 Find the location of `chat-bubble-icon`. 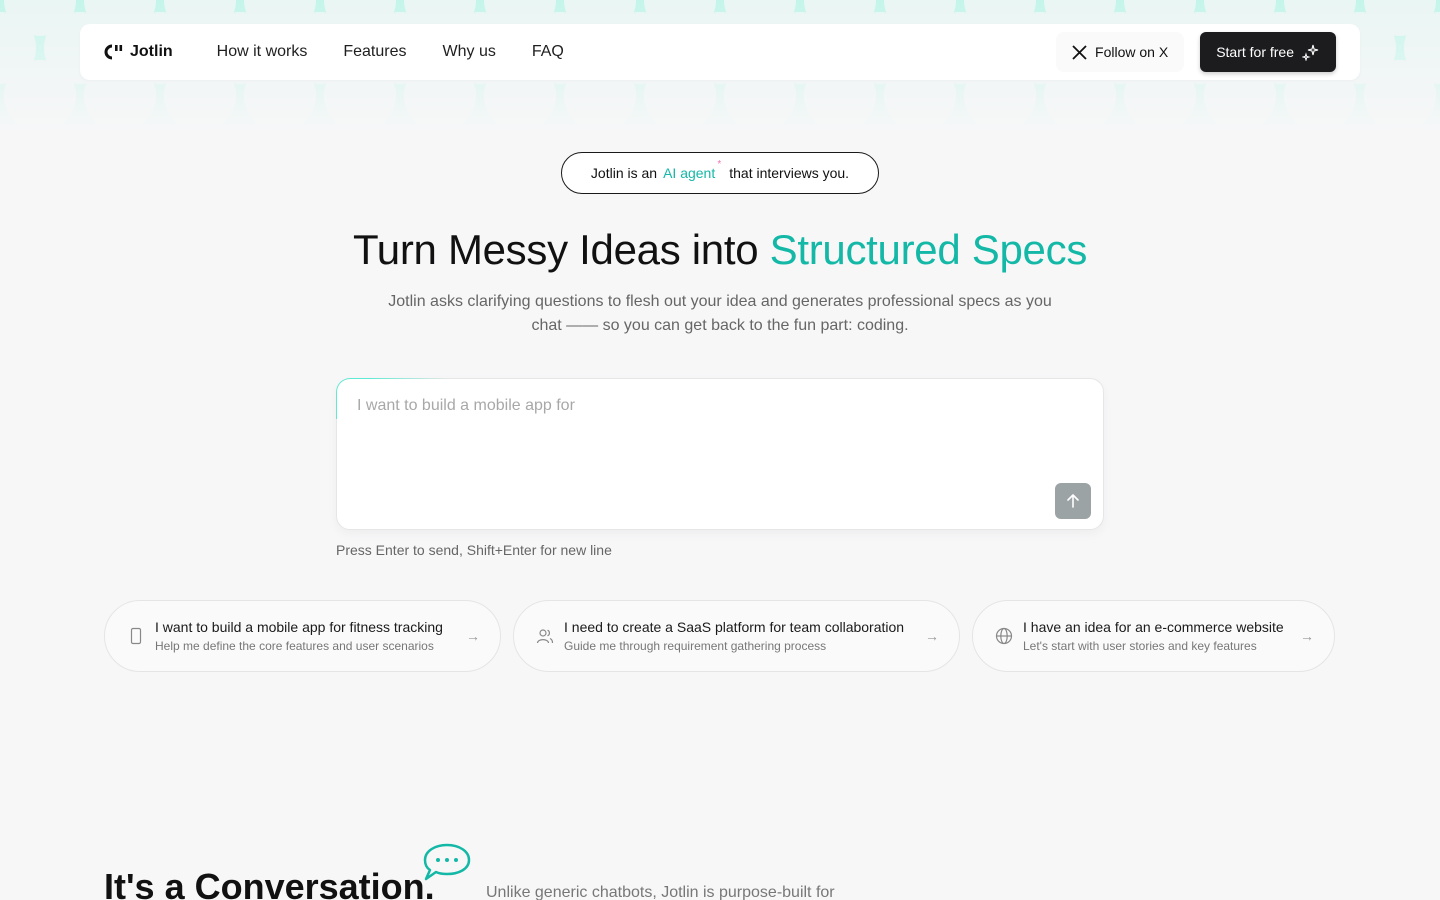

chat-bubble-icon is located at coordinates (447, 862).